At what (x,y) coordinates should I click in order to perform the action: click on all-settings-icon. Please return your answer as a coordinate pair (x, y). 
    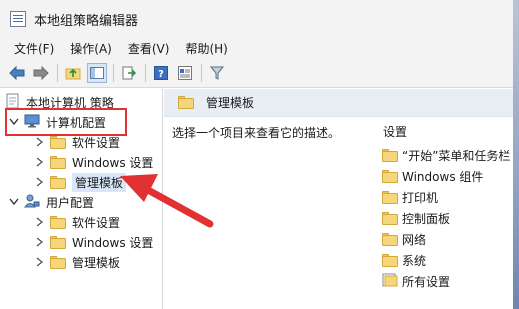
    Looking at the image, I should click on (390, 281).